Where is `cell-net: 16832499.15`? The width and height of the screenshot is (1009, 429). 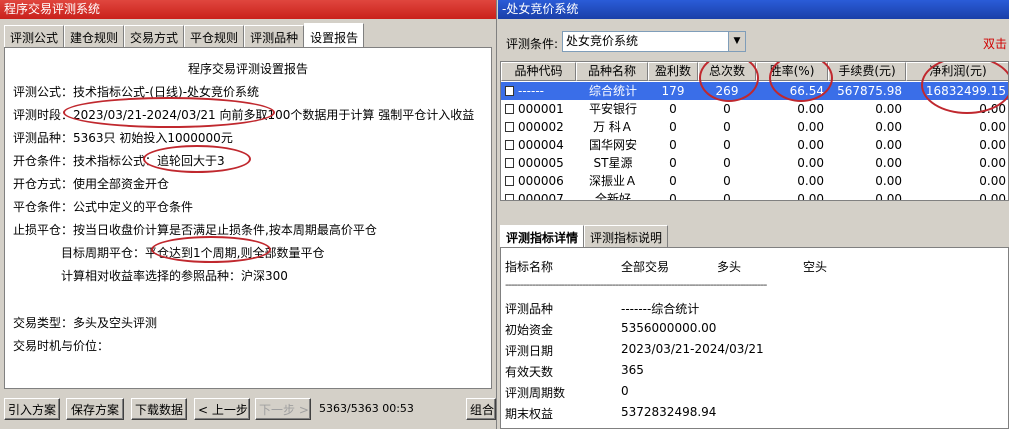 cell-net: 16832499.15 is located at coordinates (965, 91).